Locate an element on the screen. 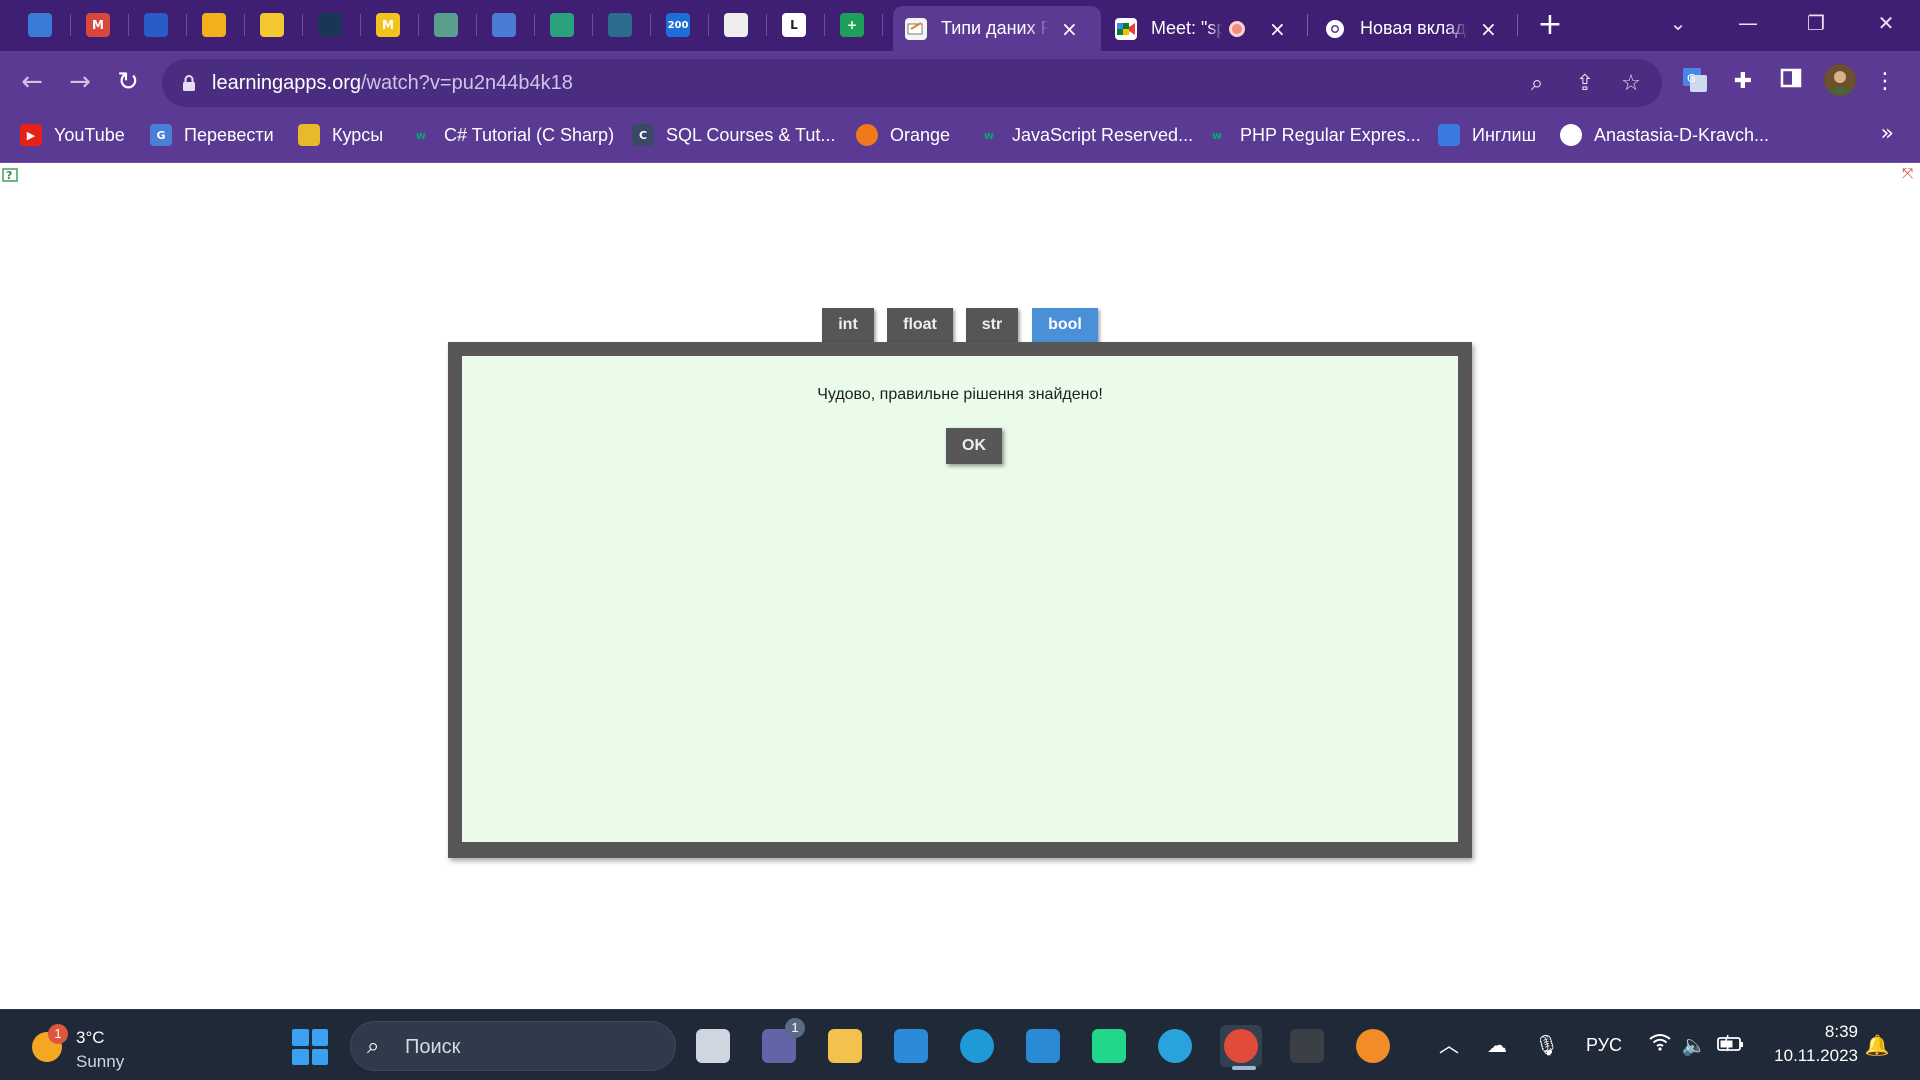 The width and height of the screenshot is (1920, 1080). bell-icon is located at coordinates (214, 25).